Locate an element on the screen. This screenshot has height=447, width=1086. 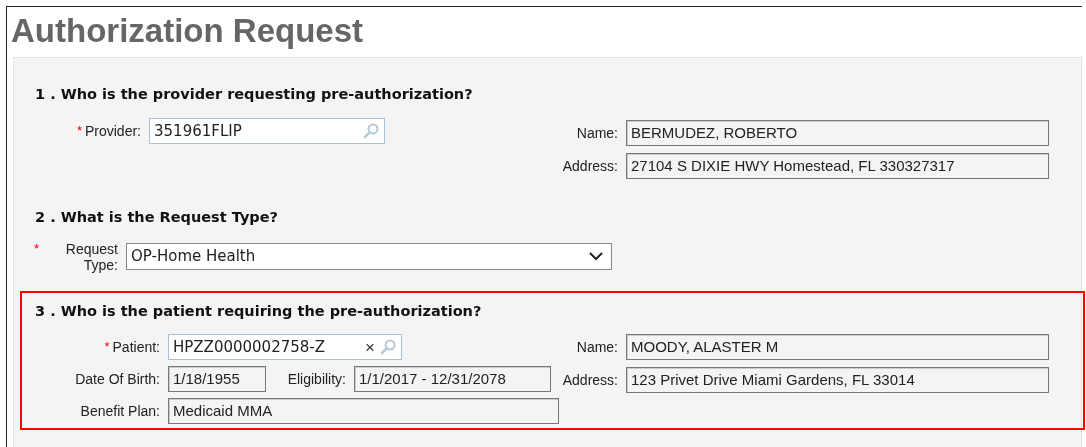
readonly-field: 1/18/1955 is located at coordinates (217, 379).